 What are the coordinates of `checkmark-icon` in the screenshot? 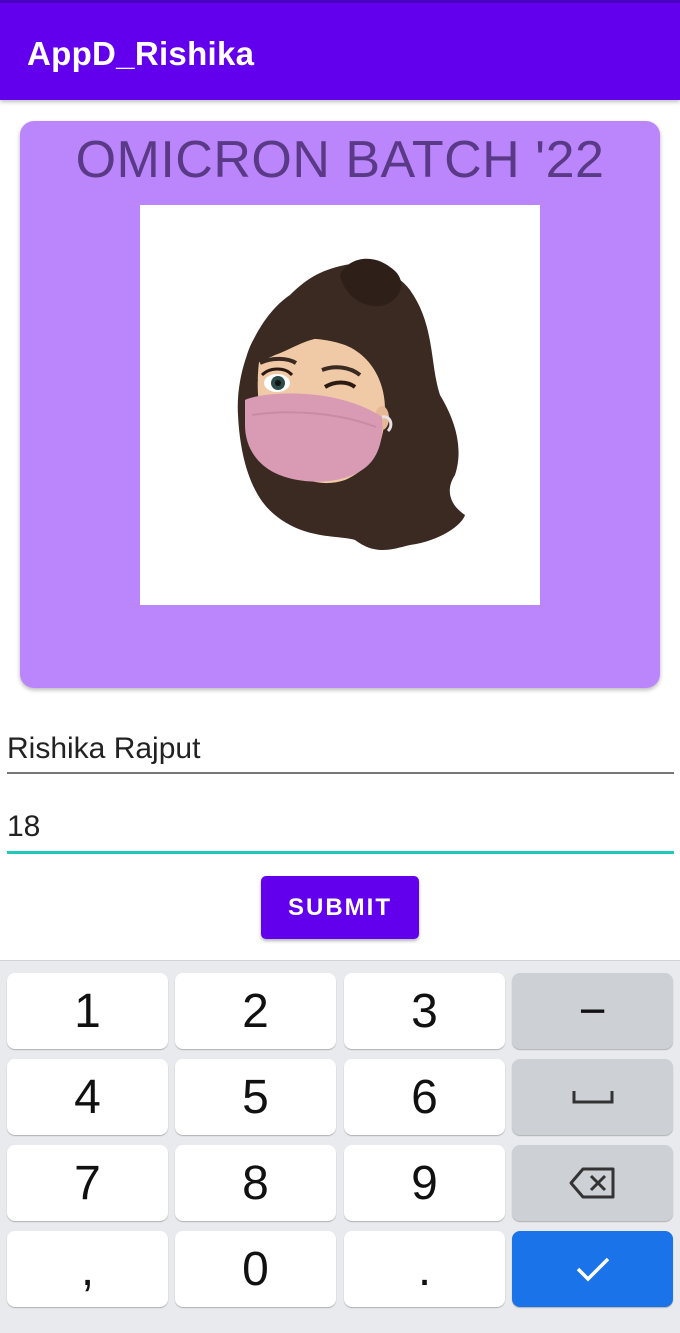 It's located at (592, 1269).